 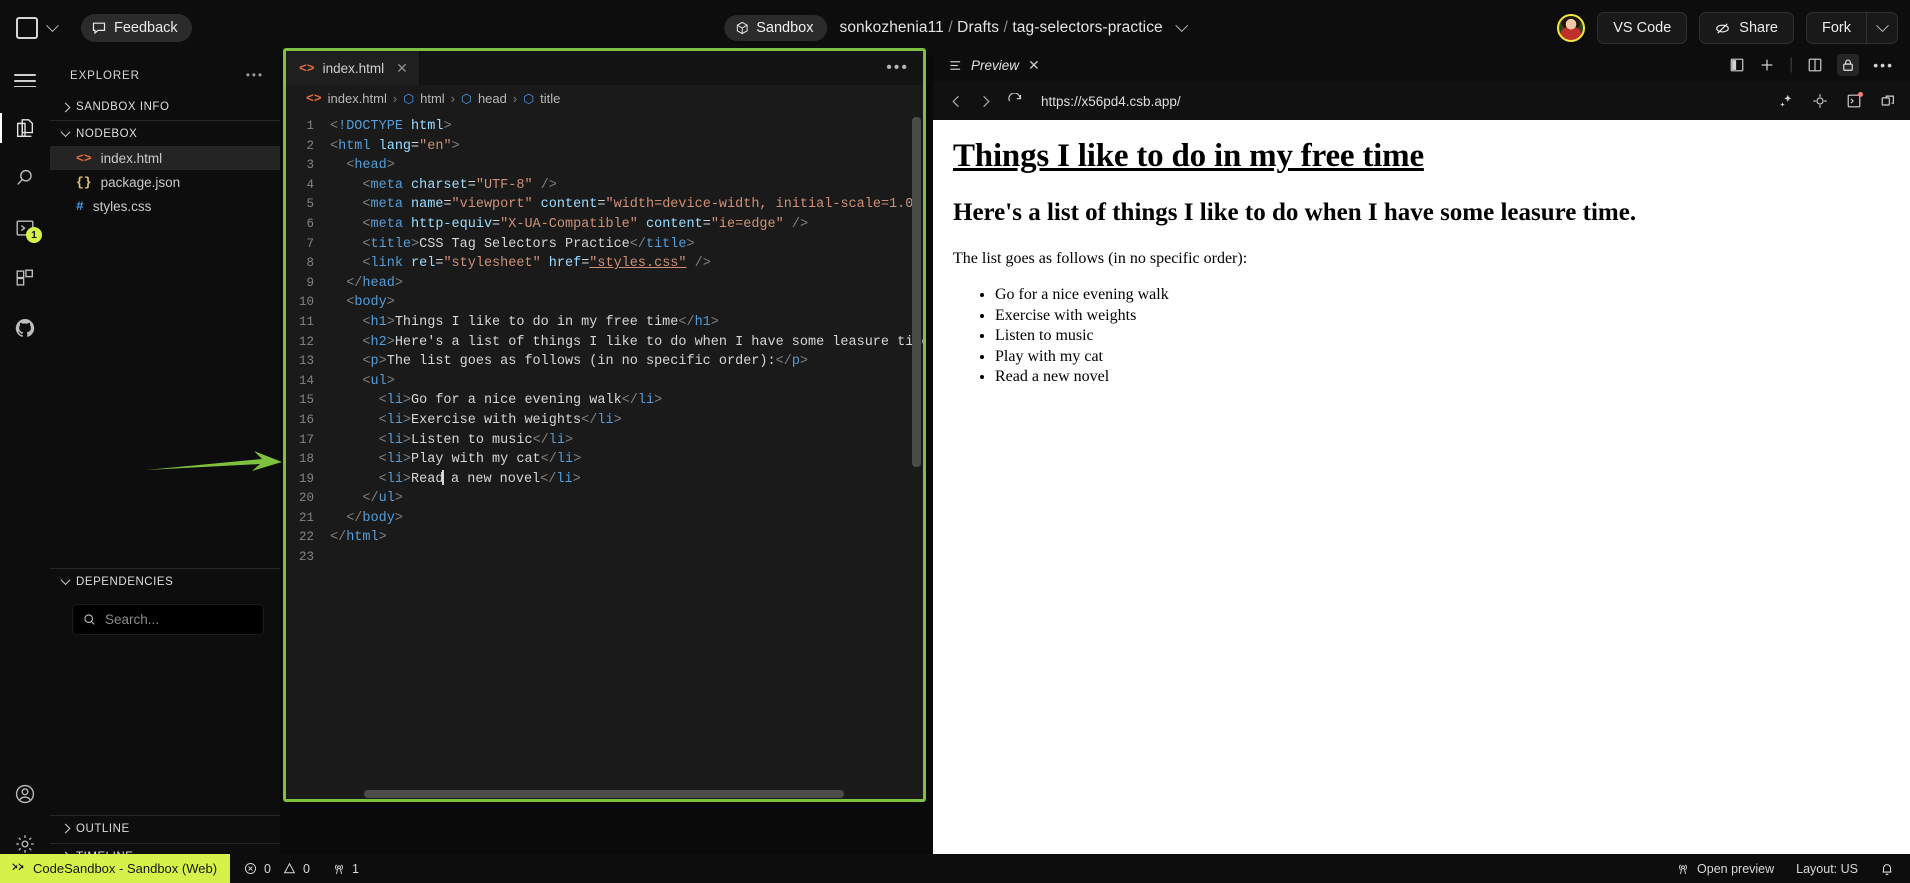 I want to click on feedback-button: Feedback, so click(x=136, y=28).